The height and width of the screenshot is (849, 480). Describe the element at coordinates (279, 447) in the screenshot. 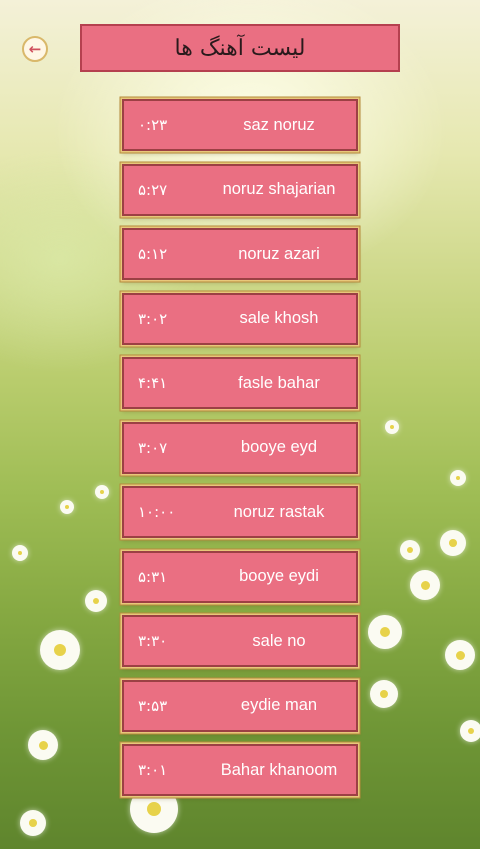

I see `song-name: booye eyd` at that location.